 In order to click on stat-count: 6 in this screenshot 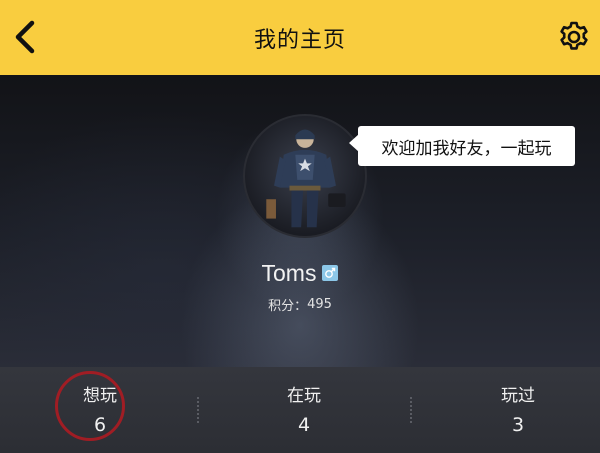, I will do `click(100, 425)`.